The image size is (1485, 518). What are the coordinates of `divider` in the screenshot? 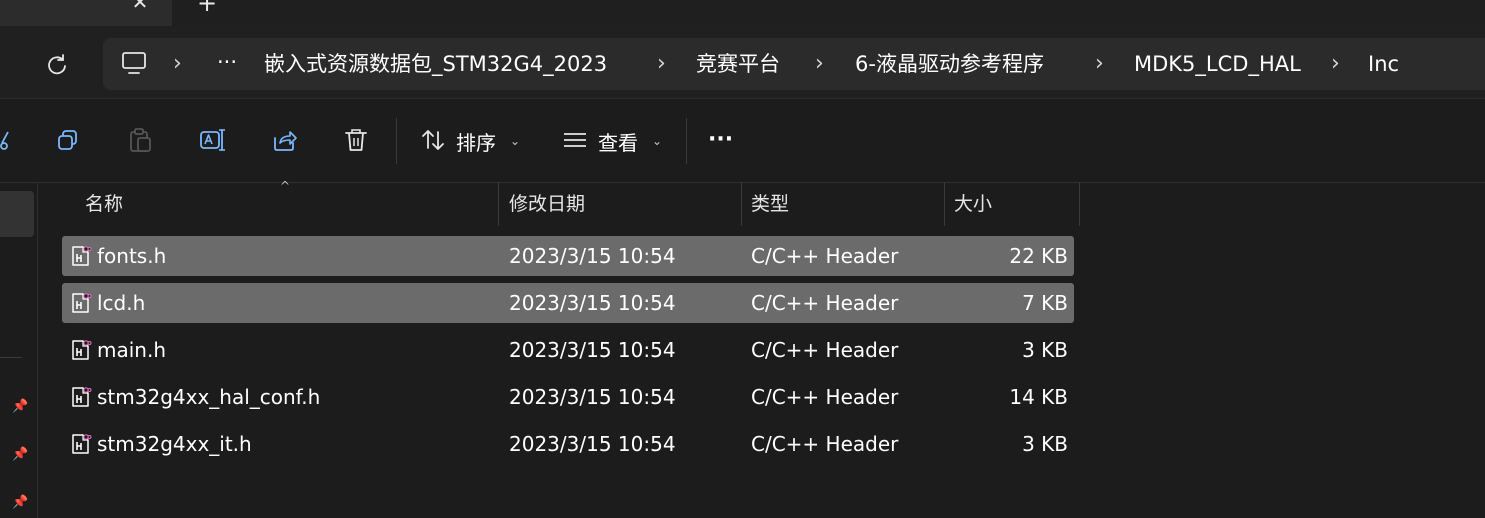 It's located at (742, 182).